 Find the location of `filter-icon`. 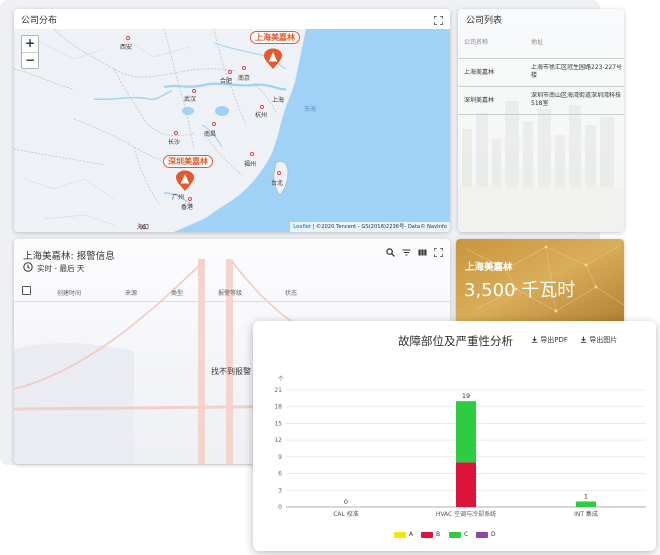

filter-icon is located at coordinates (406, 252).